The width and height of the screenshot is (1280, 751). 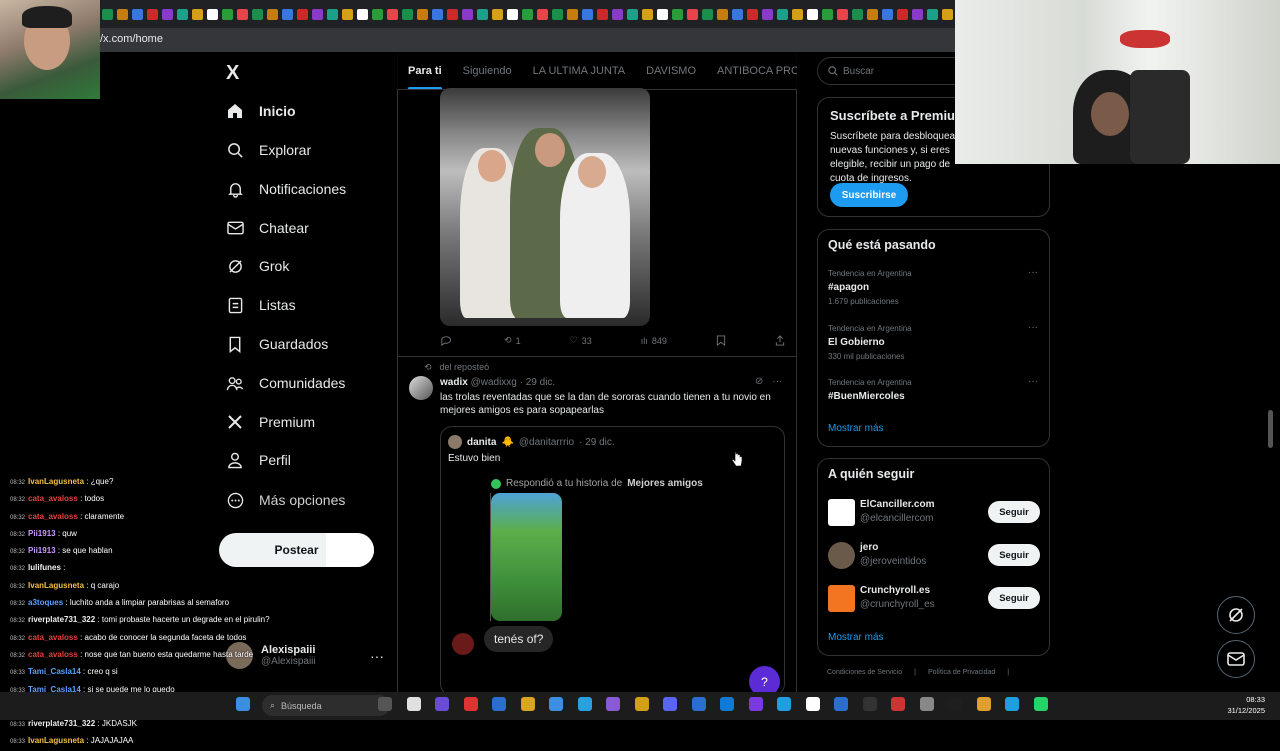 What do you see at coordinates (869, 195) in the screenshot?
I see `subscribe-button: Suscribirse` at bounding box center [869, 195].